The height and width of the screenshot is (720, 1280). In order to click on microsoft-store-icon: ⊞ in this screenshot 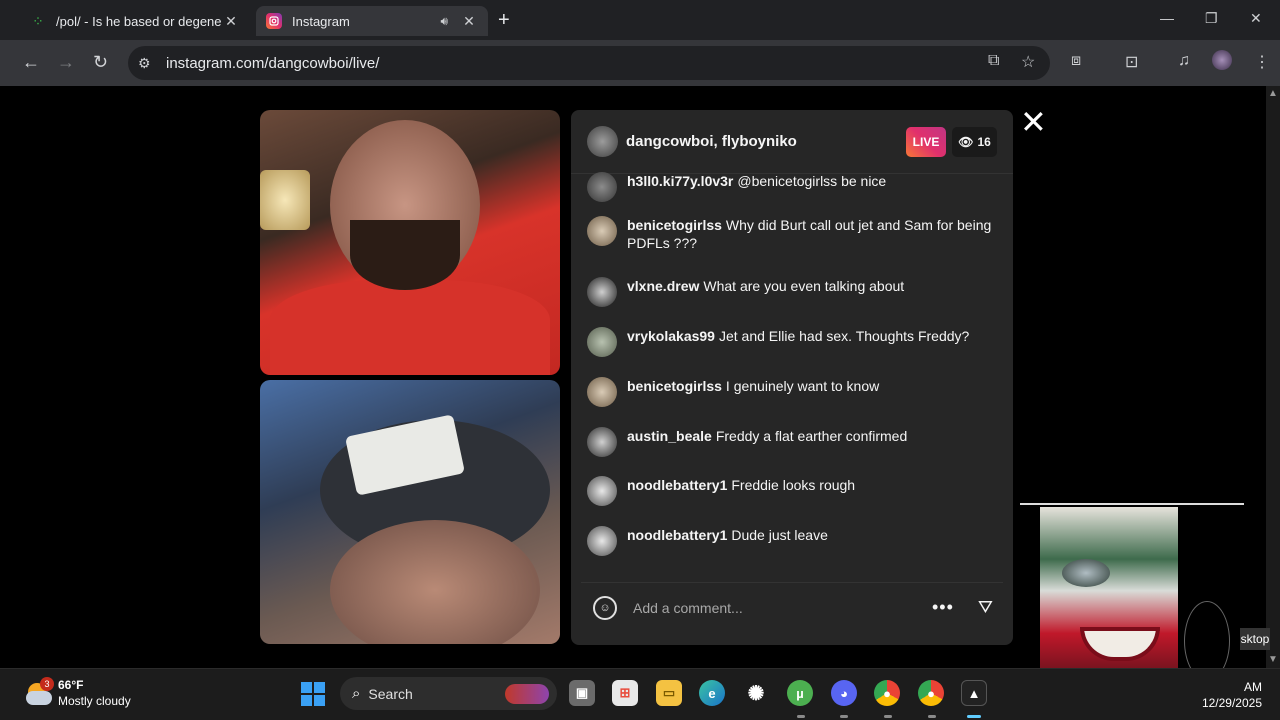, I will do `click(625, 693)`.